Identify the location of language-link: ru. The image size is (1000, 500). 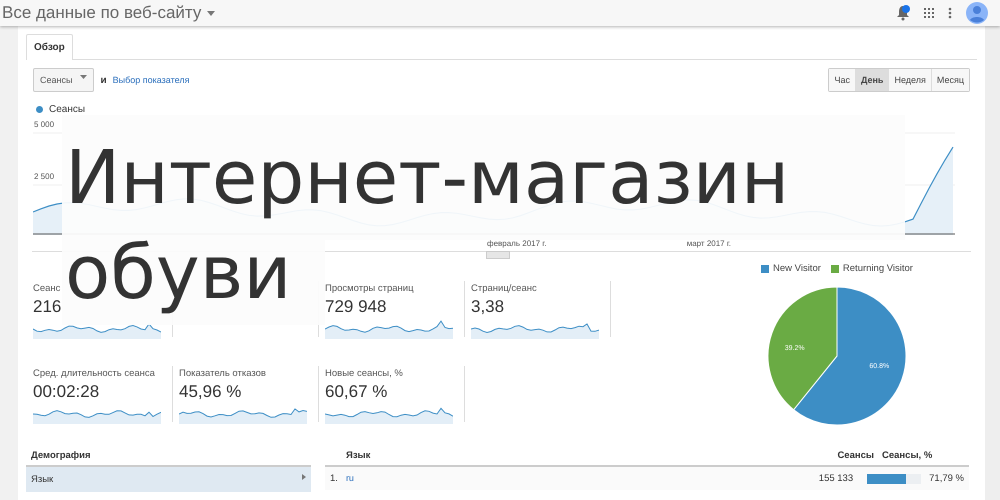
(350, 478).